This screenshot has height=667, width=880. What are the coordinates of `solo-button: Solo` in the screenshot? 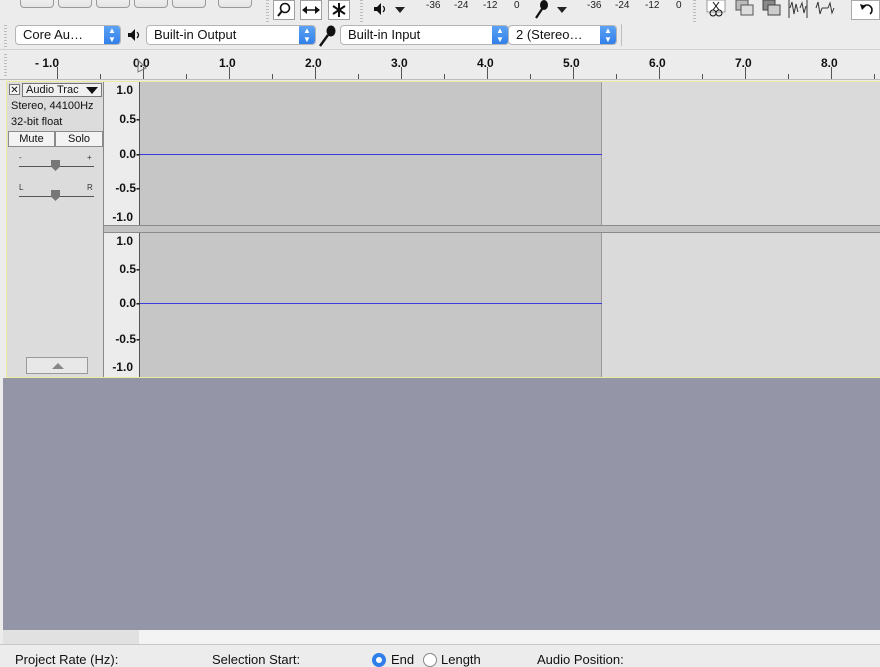 It's located at (79, 139).